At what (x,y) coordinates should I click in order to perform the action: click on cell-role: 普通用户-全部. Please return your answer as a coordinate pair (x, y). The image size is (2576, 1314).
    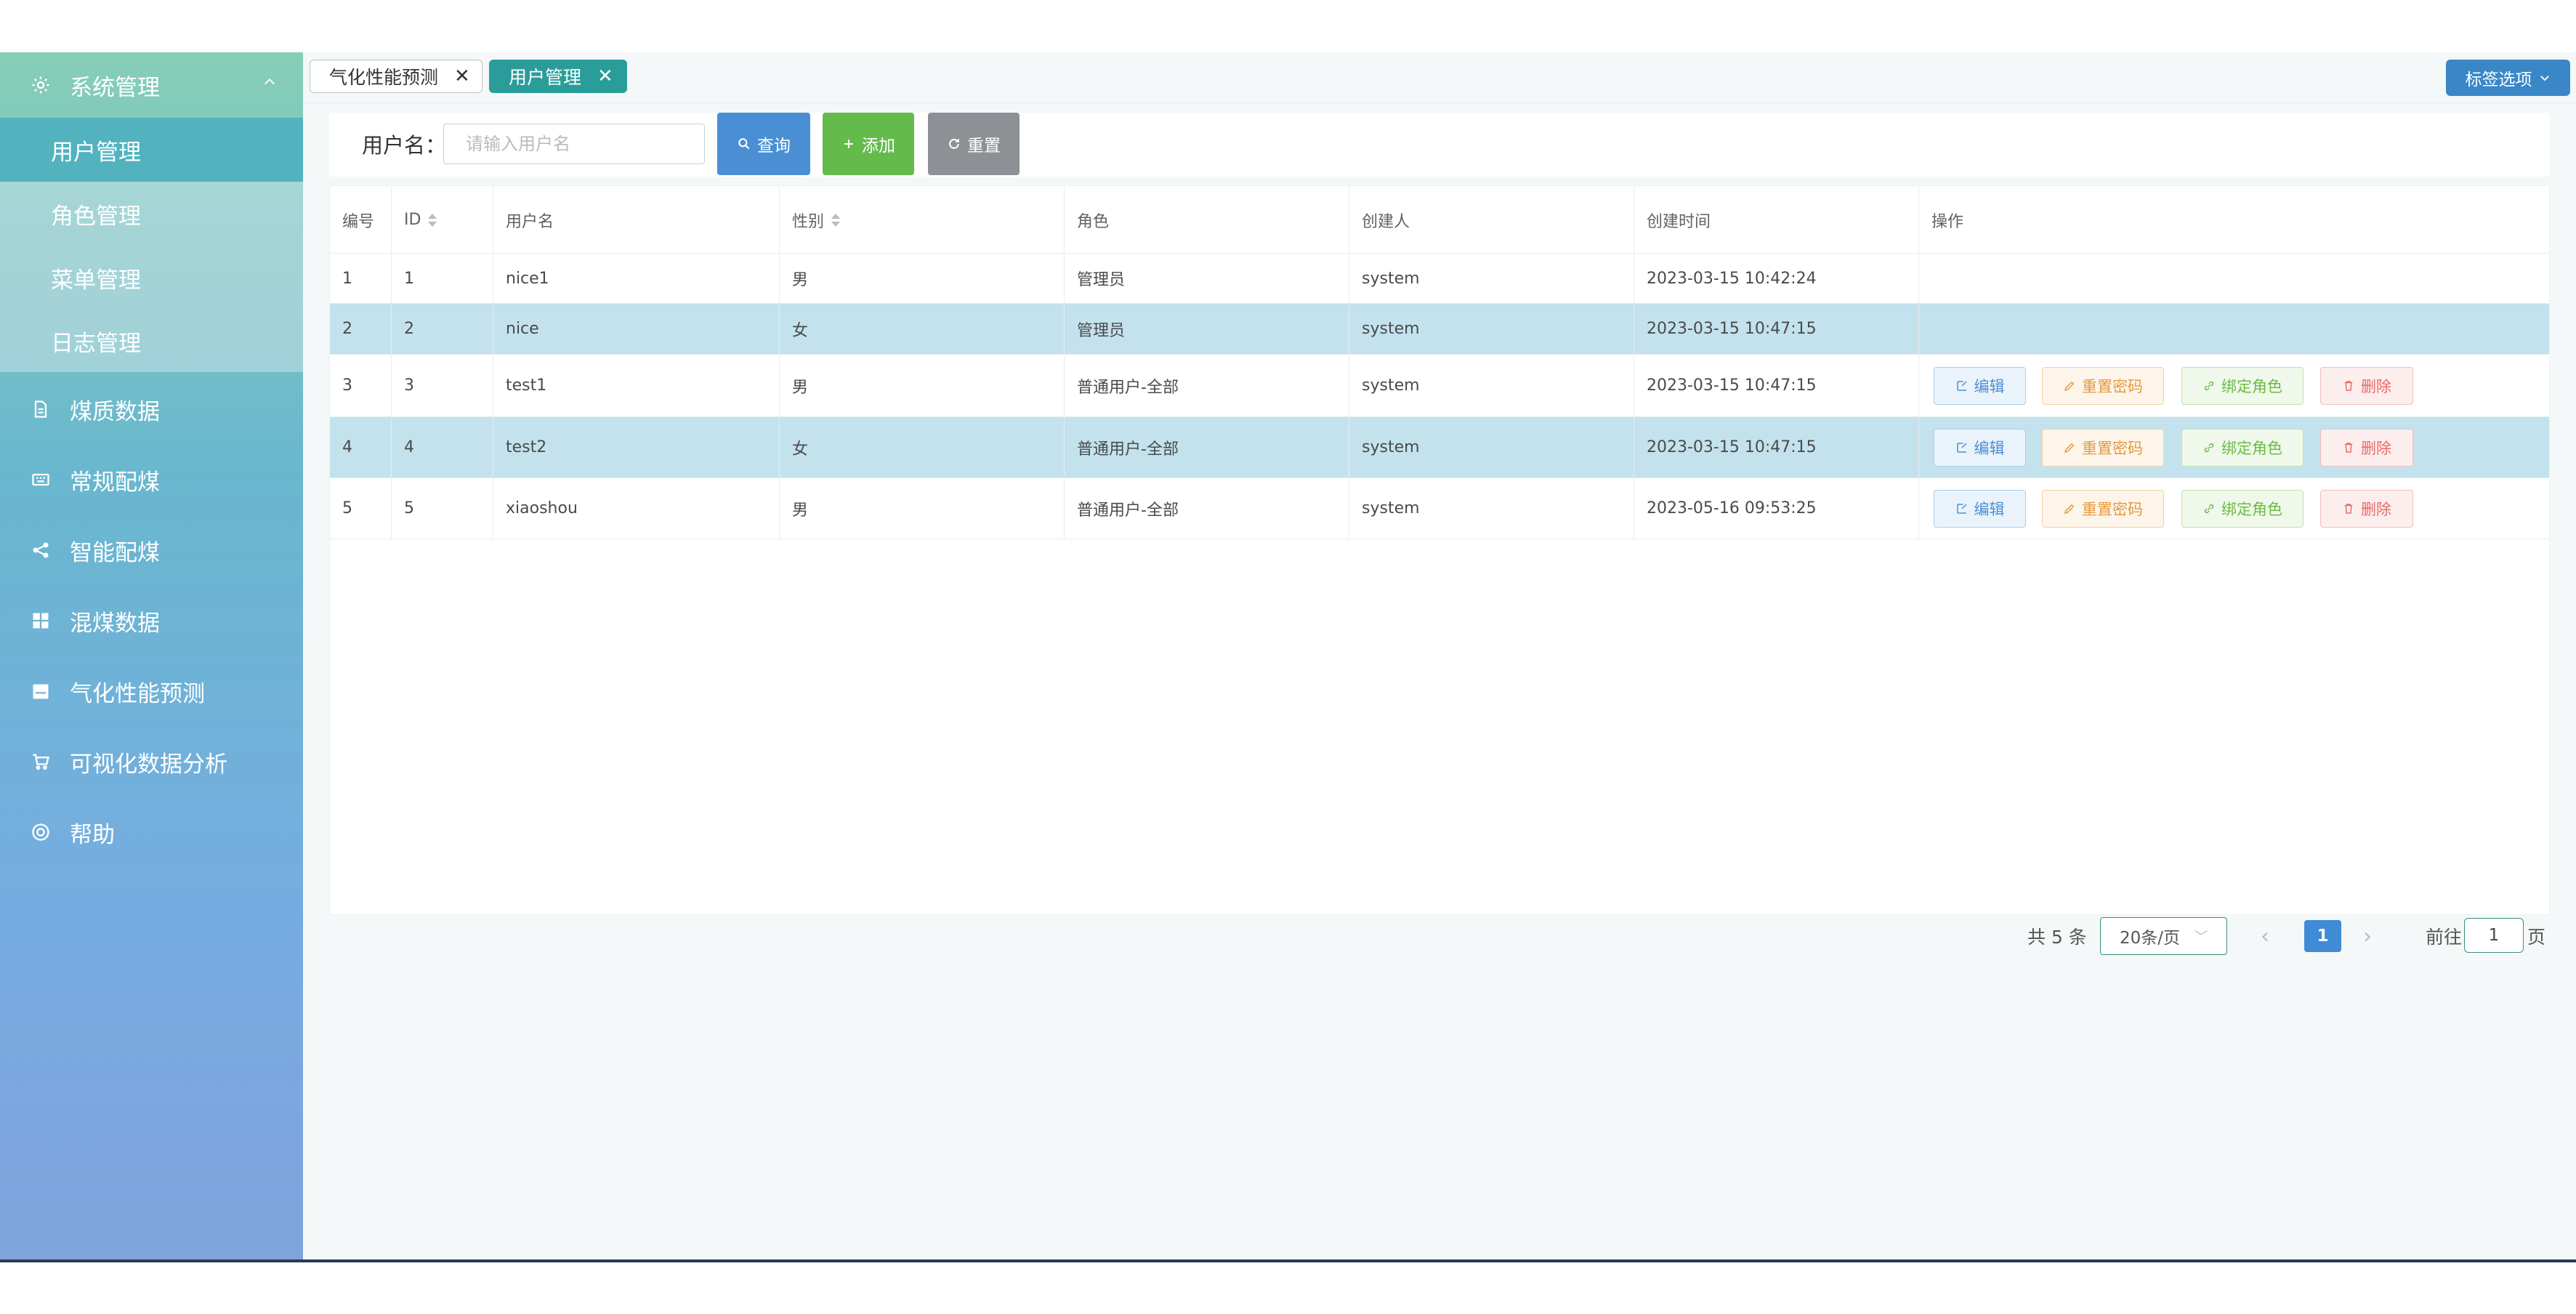
    Looking at the image, I should click on (1207, 509).